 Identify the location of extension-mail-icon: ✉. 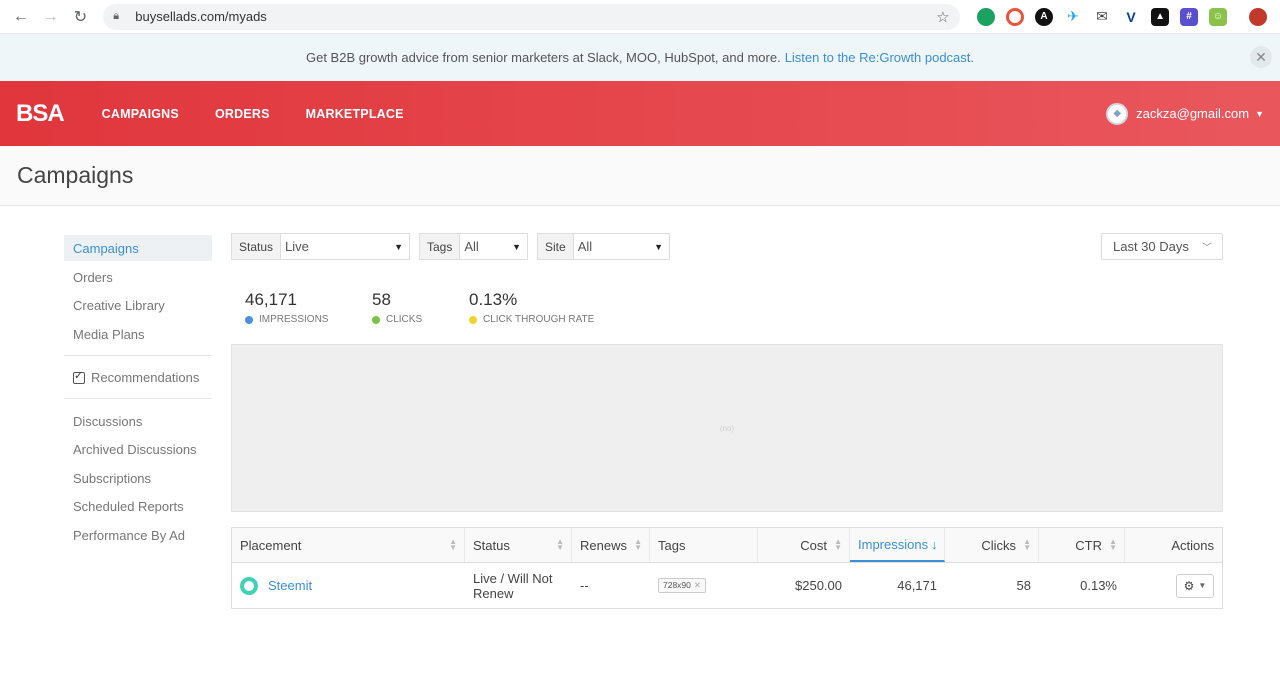
(1102, 16).